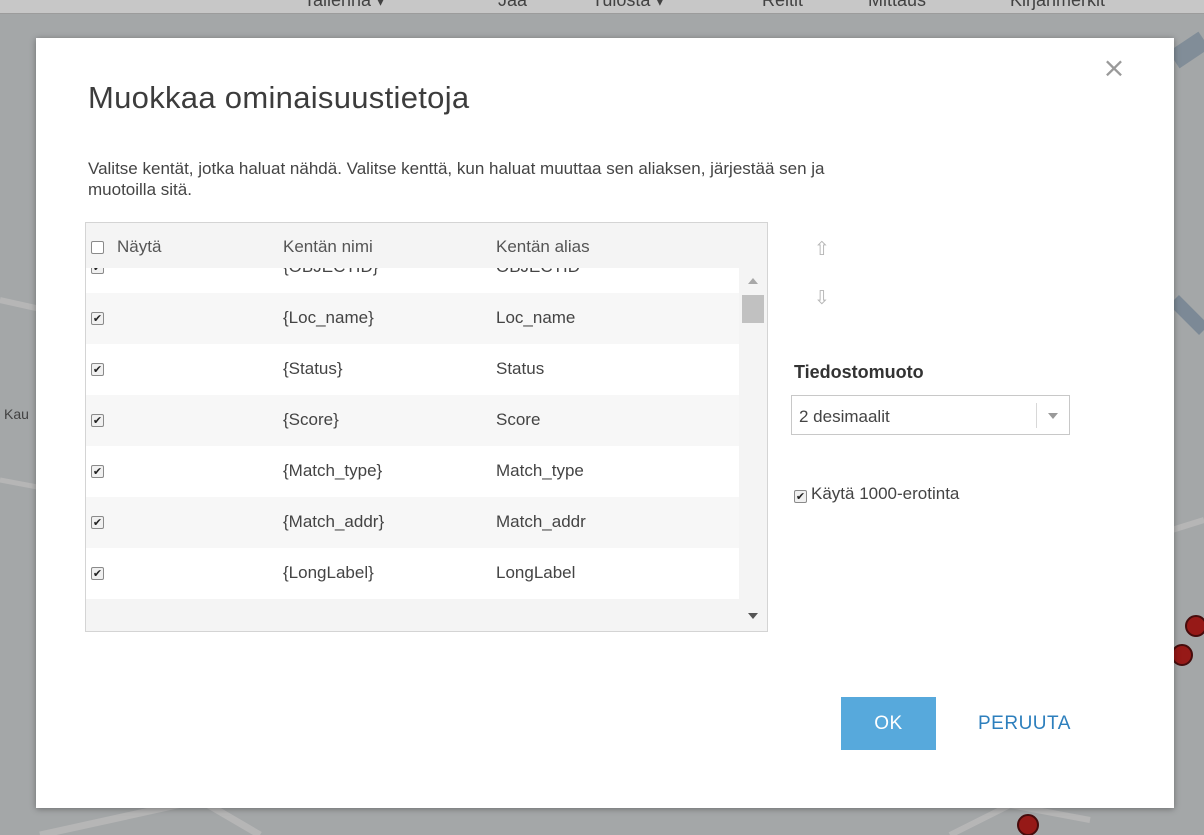  I want to click on table-row: ✔ {LongLabel} LongLabel, so click(412, 573).